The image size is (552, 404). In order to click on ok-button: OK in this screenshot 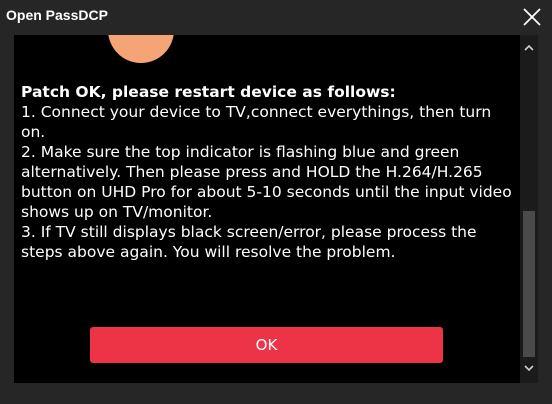, I will do `click(266, 345)`.